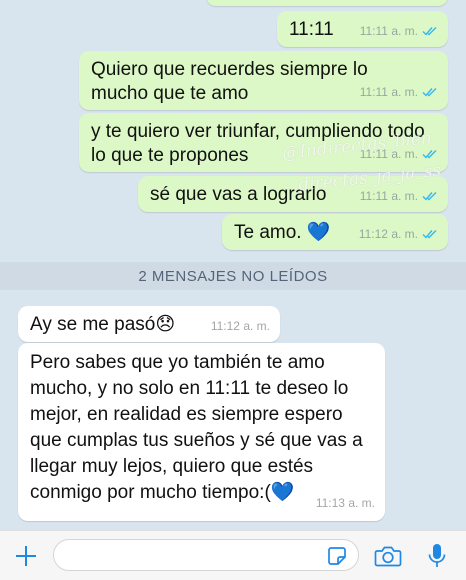 The height and width of the screenshot is (580, 466). Describe the element at coordinates (165, 324) in the screenshot. I see `disappointed-face-emoji-icon: 😞` at that location.